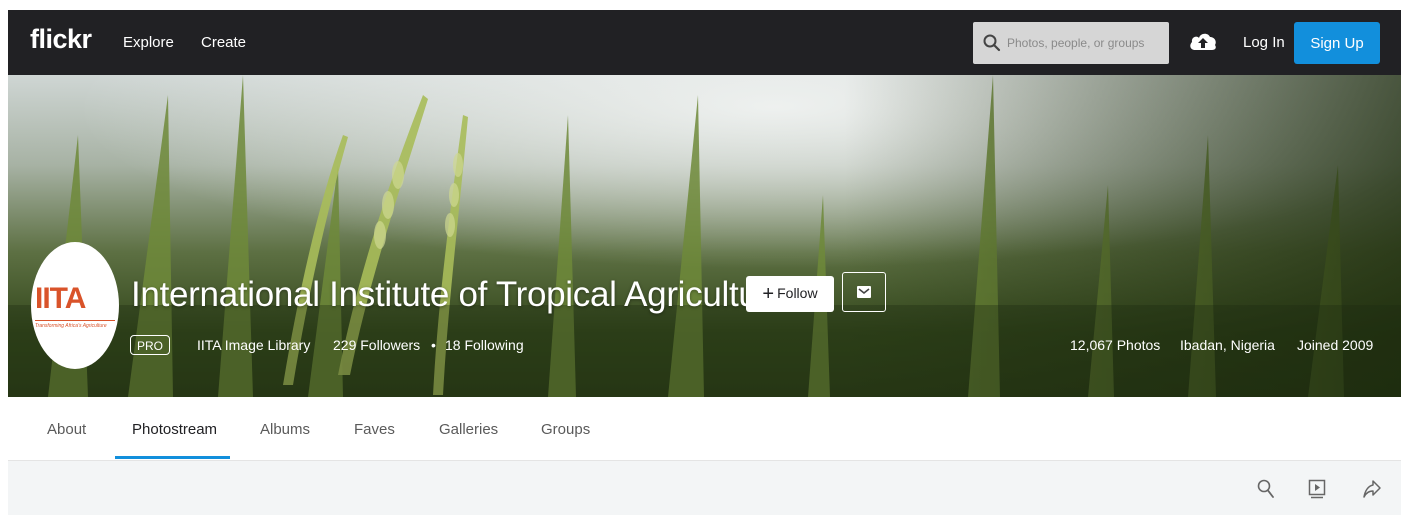 The image size is (1407, 515). I want to click on pro-badge: PRO, so click(150, 345).